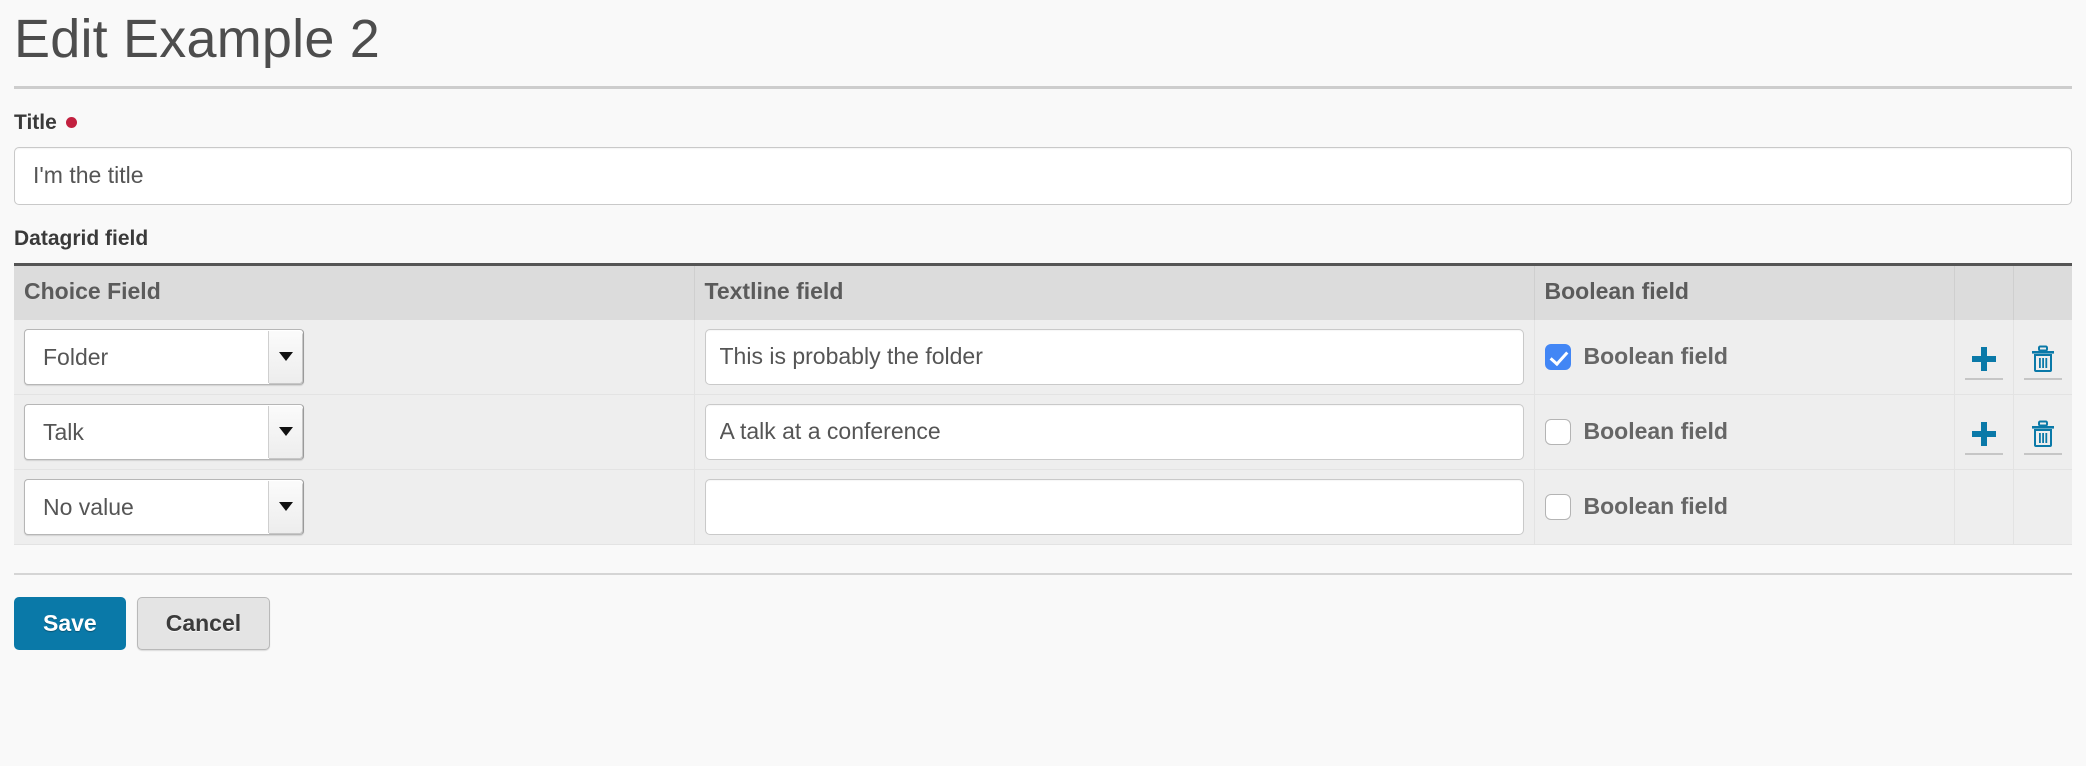  What do you see at coordinates (354, 506) in the screenshot?
I see `cell-choice: No value` at bounding box center [354, 506].